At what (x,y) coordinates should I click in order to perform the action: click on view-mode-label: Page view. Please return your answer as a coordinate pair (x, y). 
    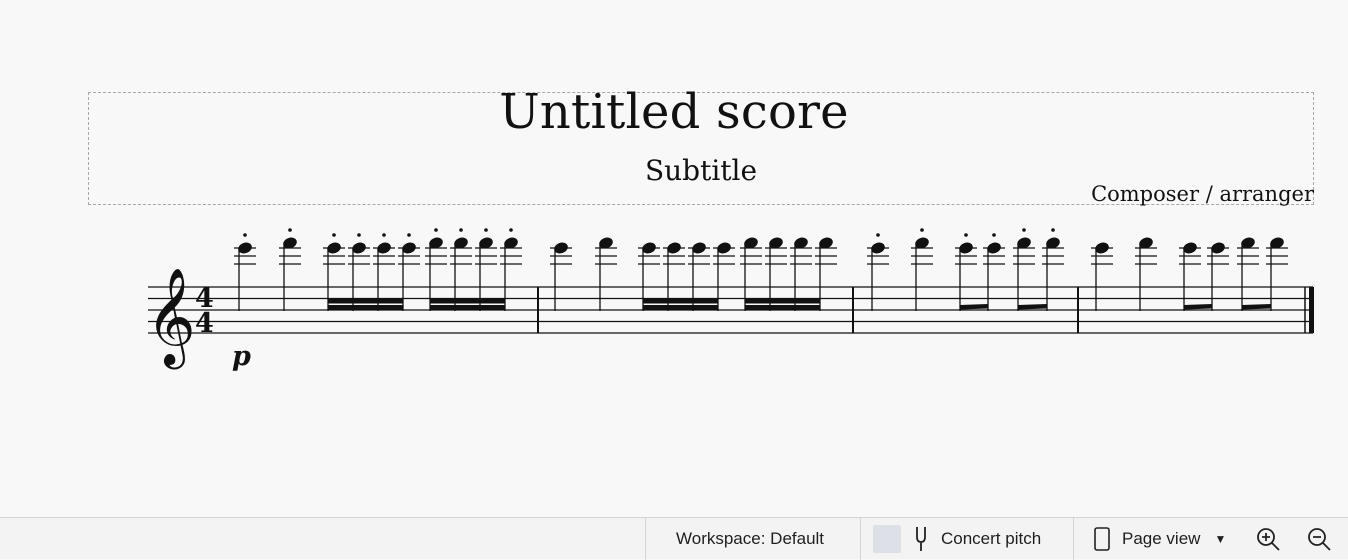
    Looking at the image, I should click on (1161, 538).